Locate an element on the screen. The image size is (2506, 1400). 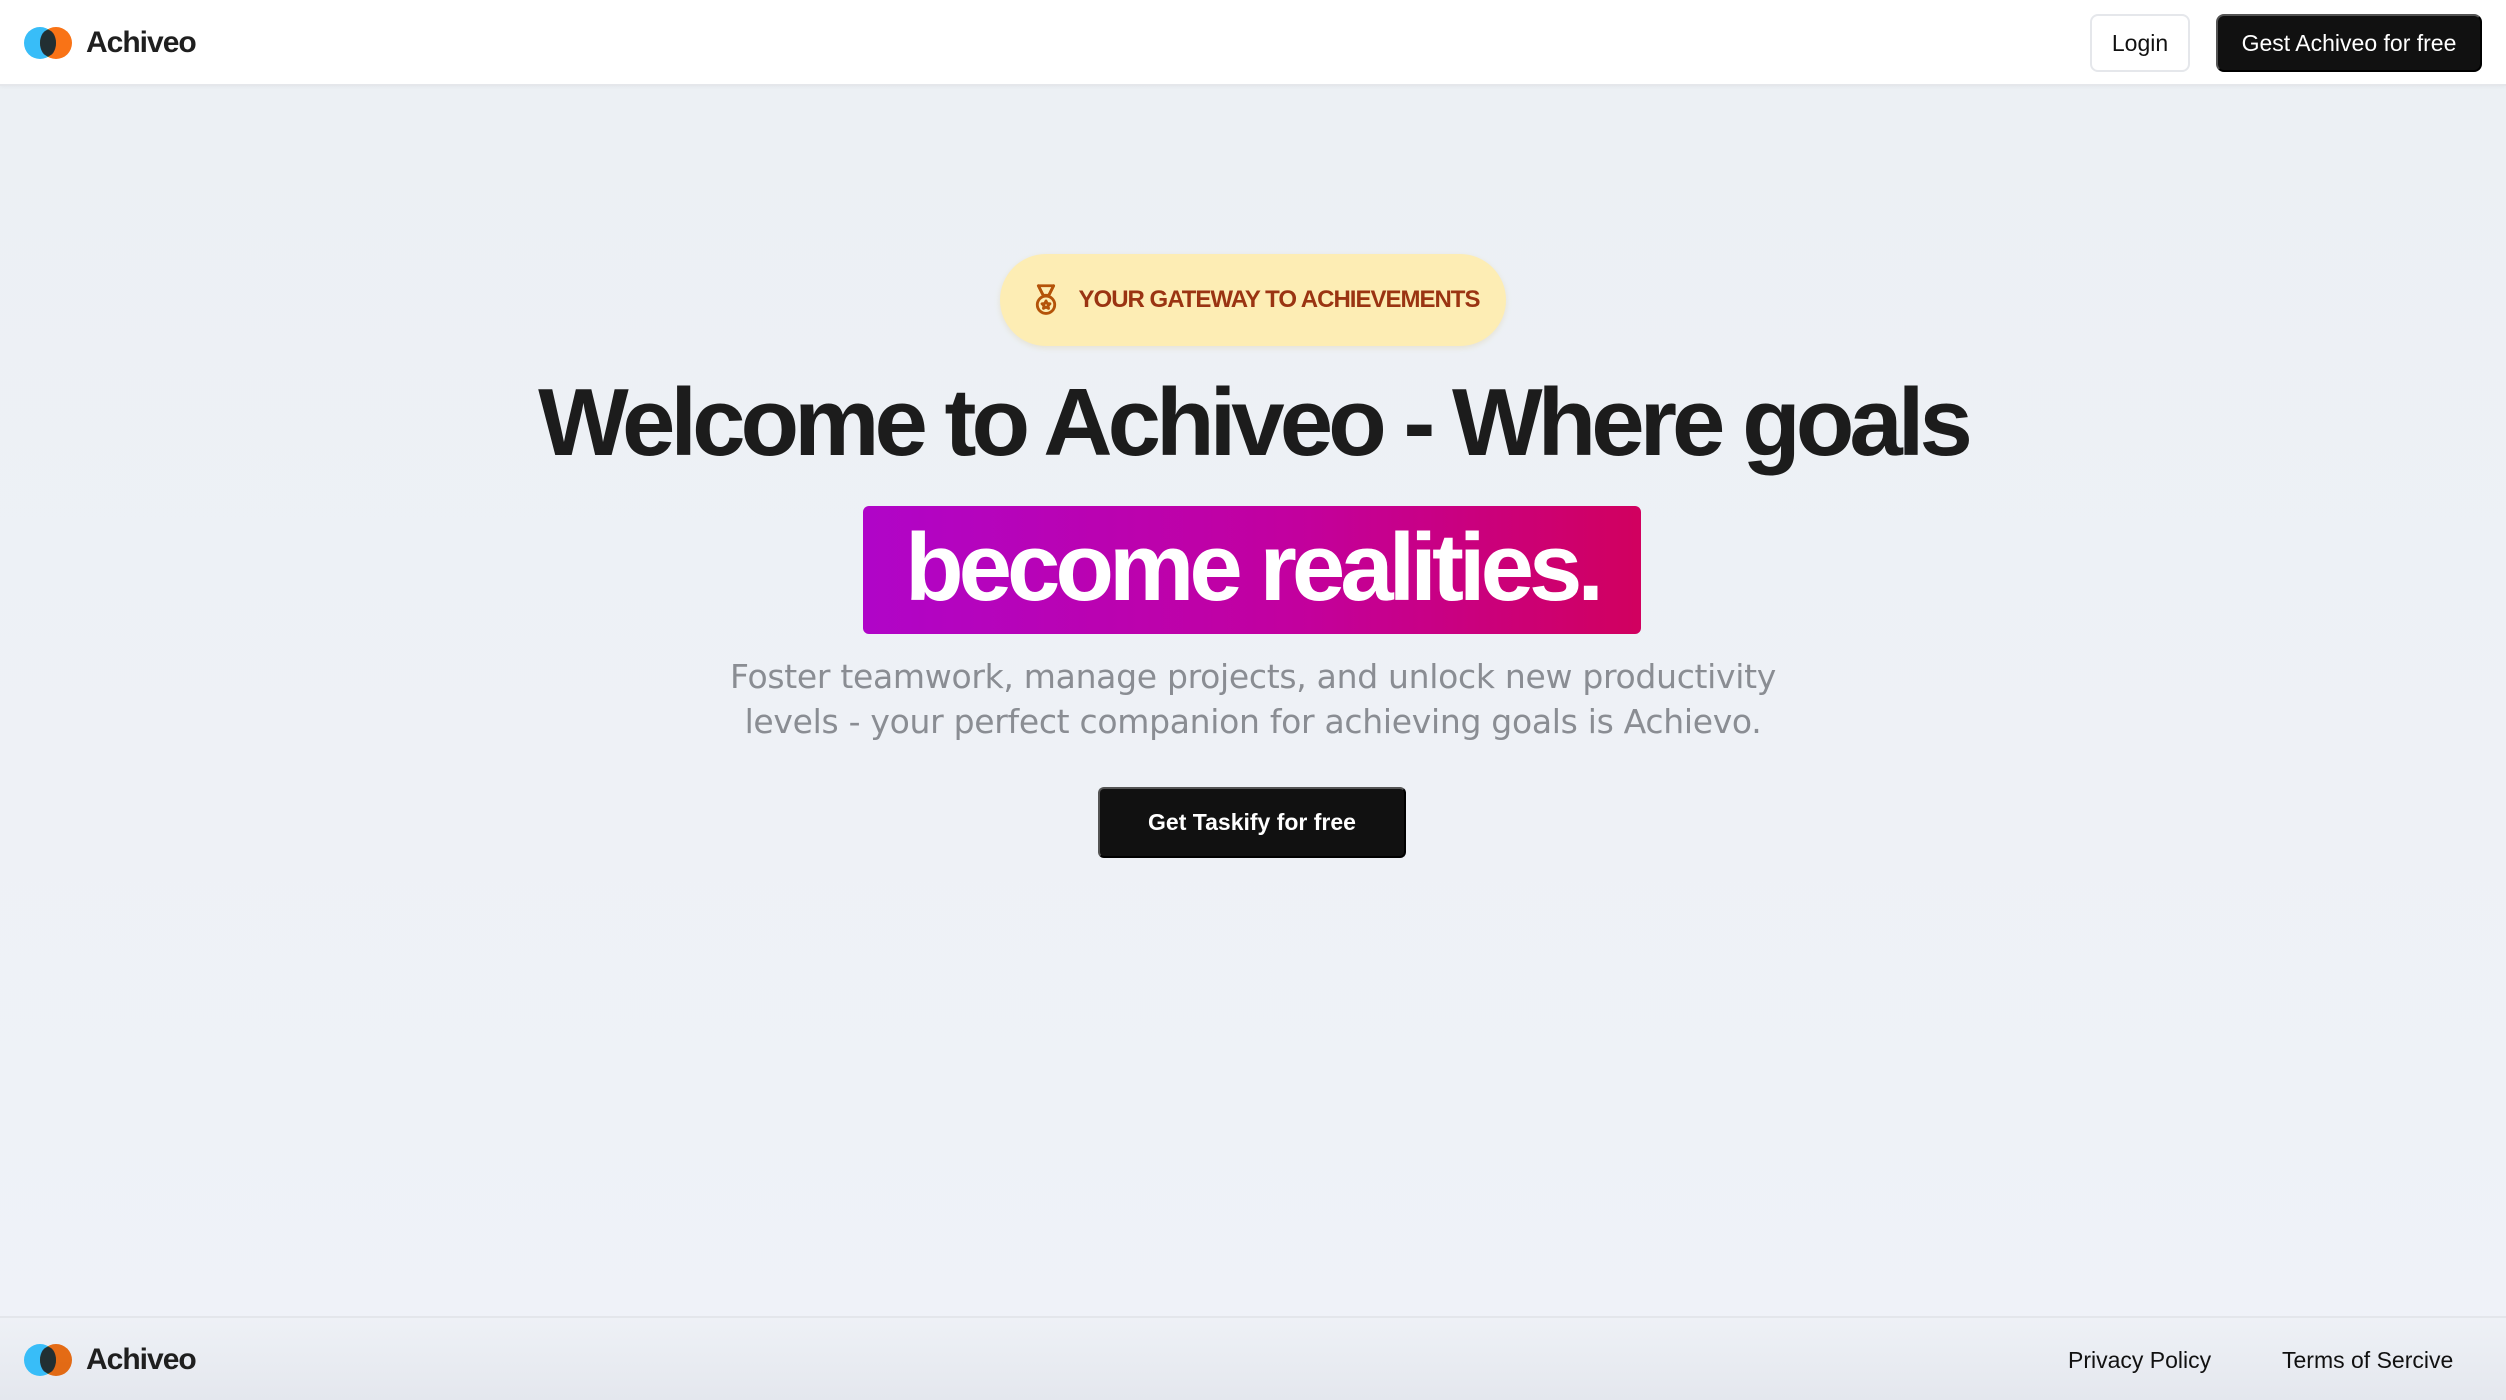
footer-brand: Achiveo is located at coordinates (110, 1359).